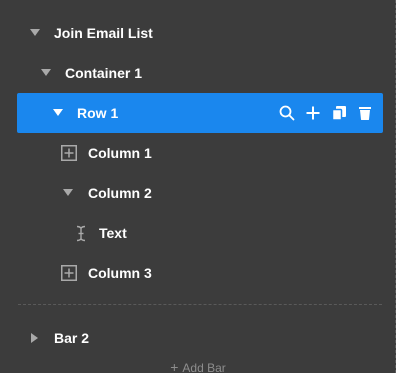  Describe the element at coordinates (198, 153) in the screenshot. I see `tree-item-column-1: Column 1` at that location.